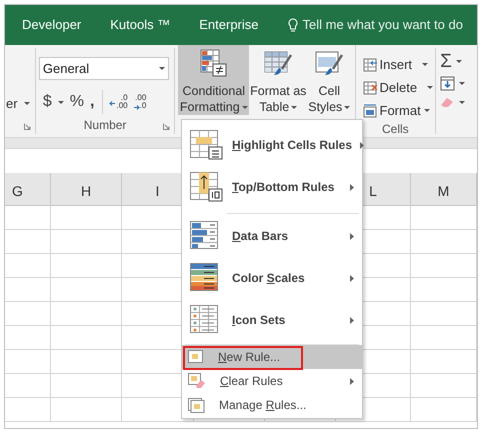 Image resolution: width=482 pixels, height=433 pixels. I want to click on autosum-button: Σ, so click(446, 61).